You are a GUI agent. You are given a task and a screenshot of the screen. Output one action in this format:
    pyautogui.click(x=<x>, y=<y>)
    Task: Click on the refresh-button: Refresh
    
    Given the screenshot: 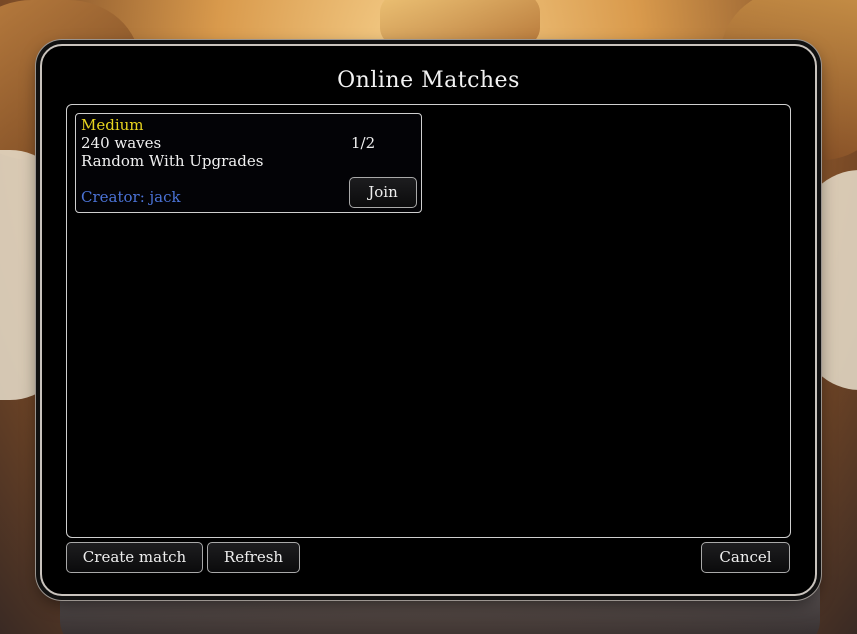 What is the action you would take?
    pyautogui.click(x=253, y=557)
    